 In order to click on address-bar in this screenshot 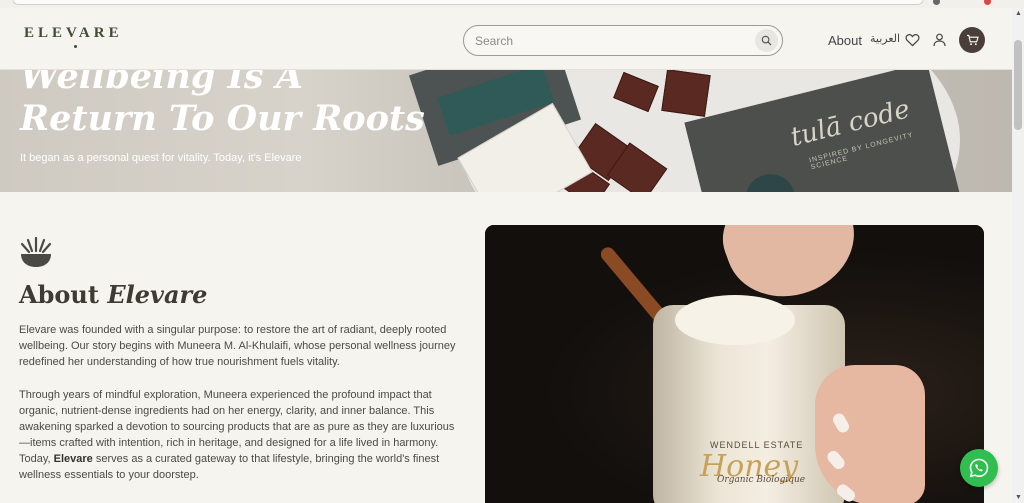, I will do `click(468, 2)`.